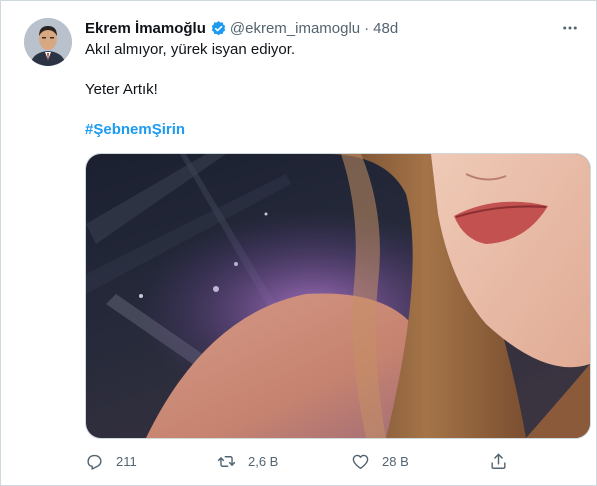 This screenshot has height=486, width=597. Describe the element at coordinates (570, 28) in the screenshot. I see `more-icon` at that location.